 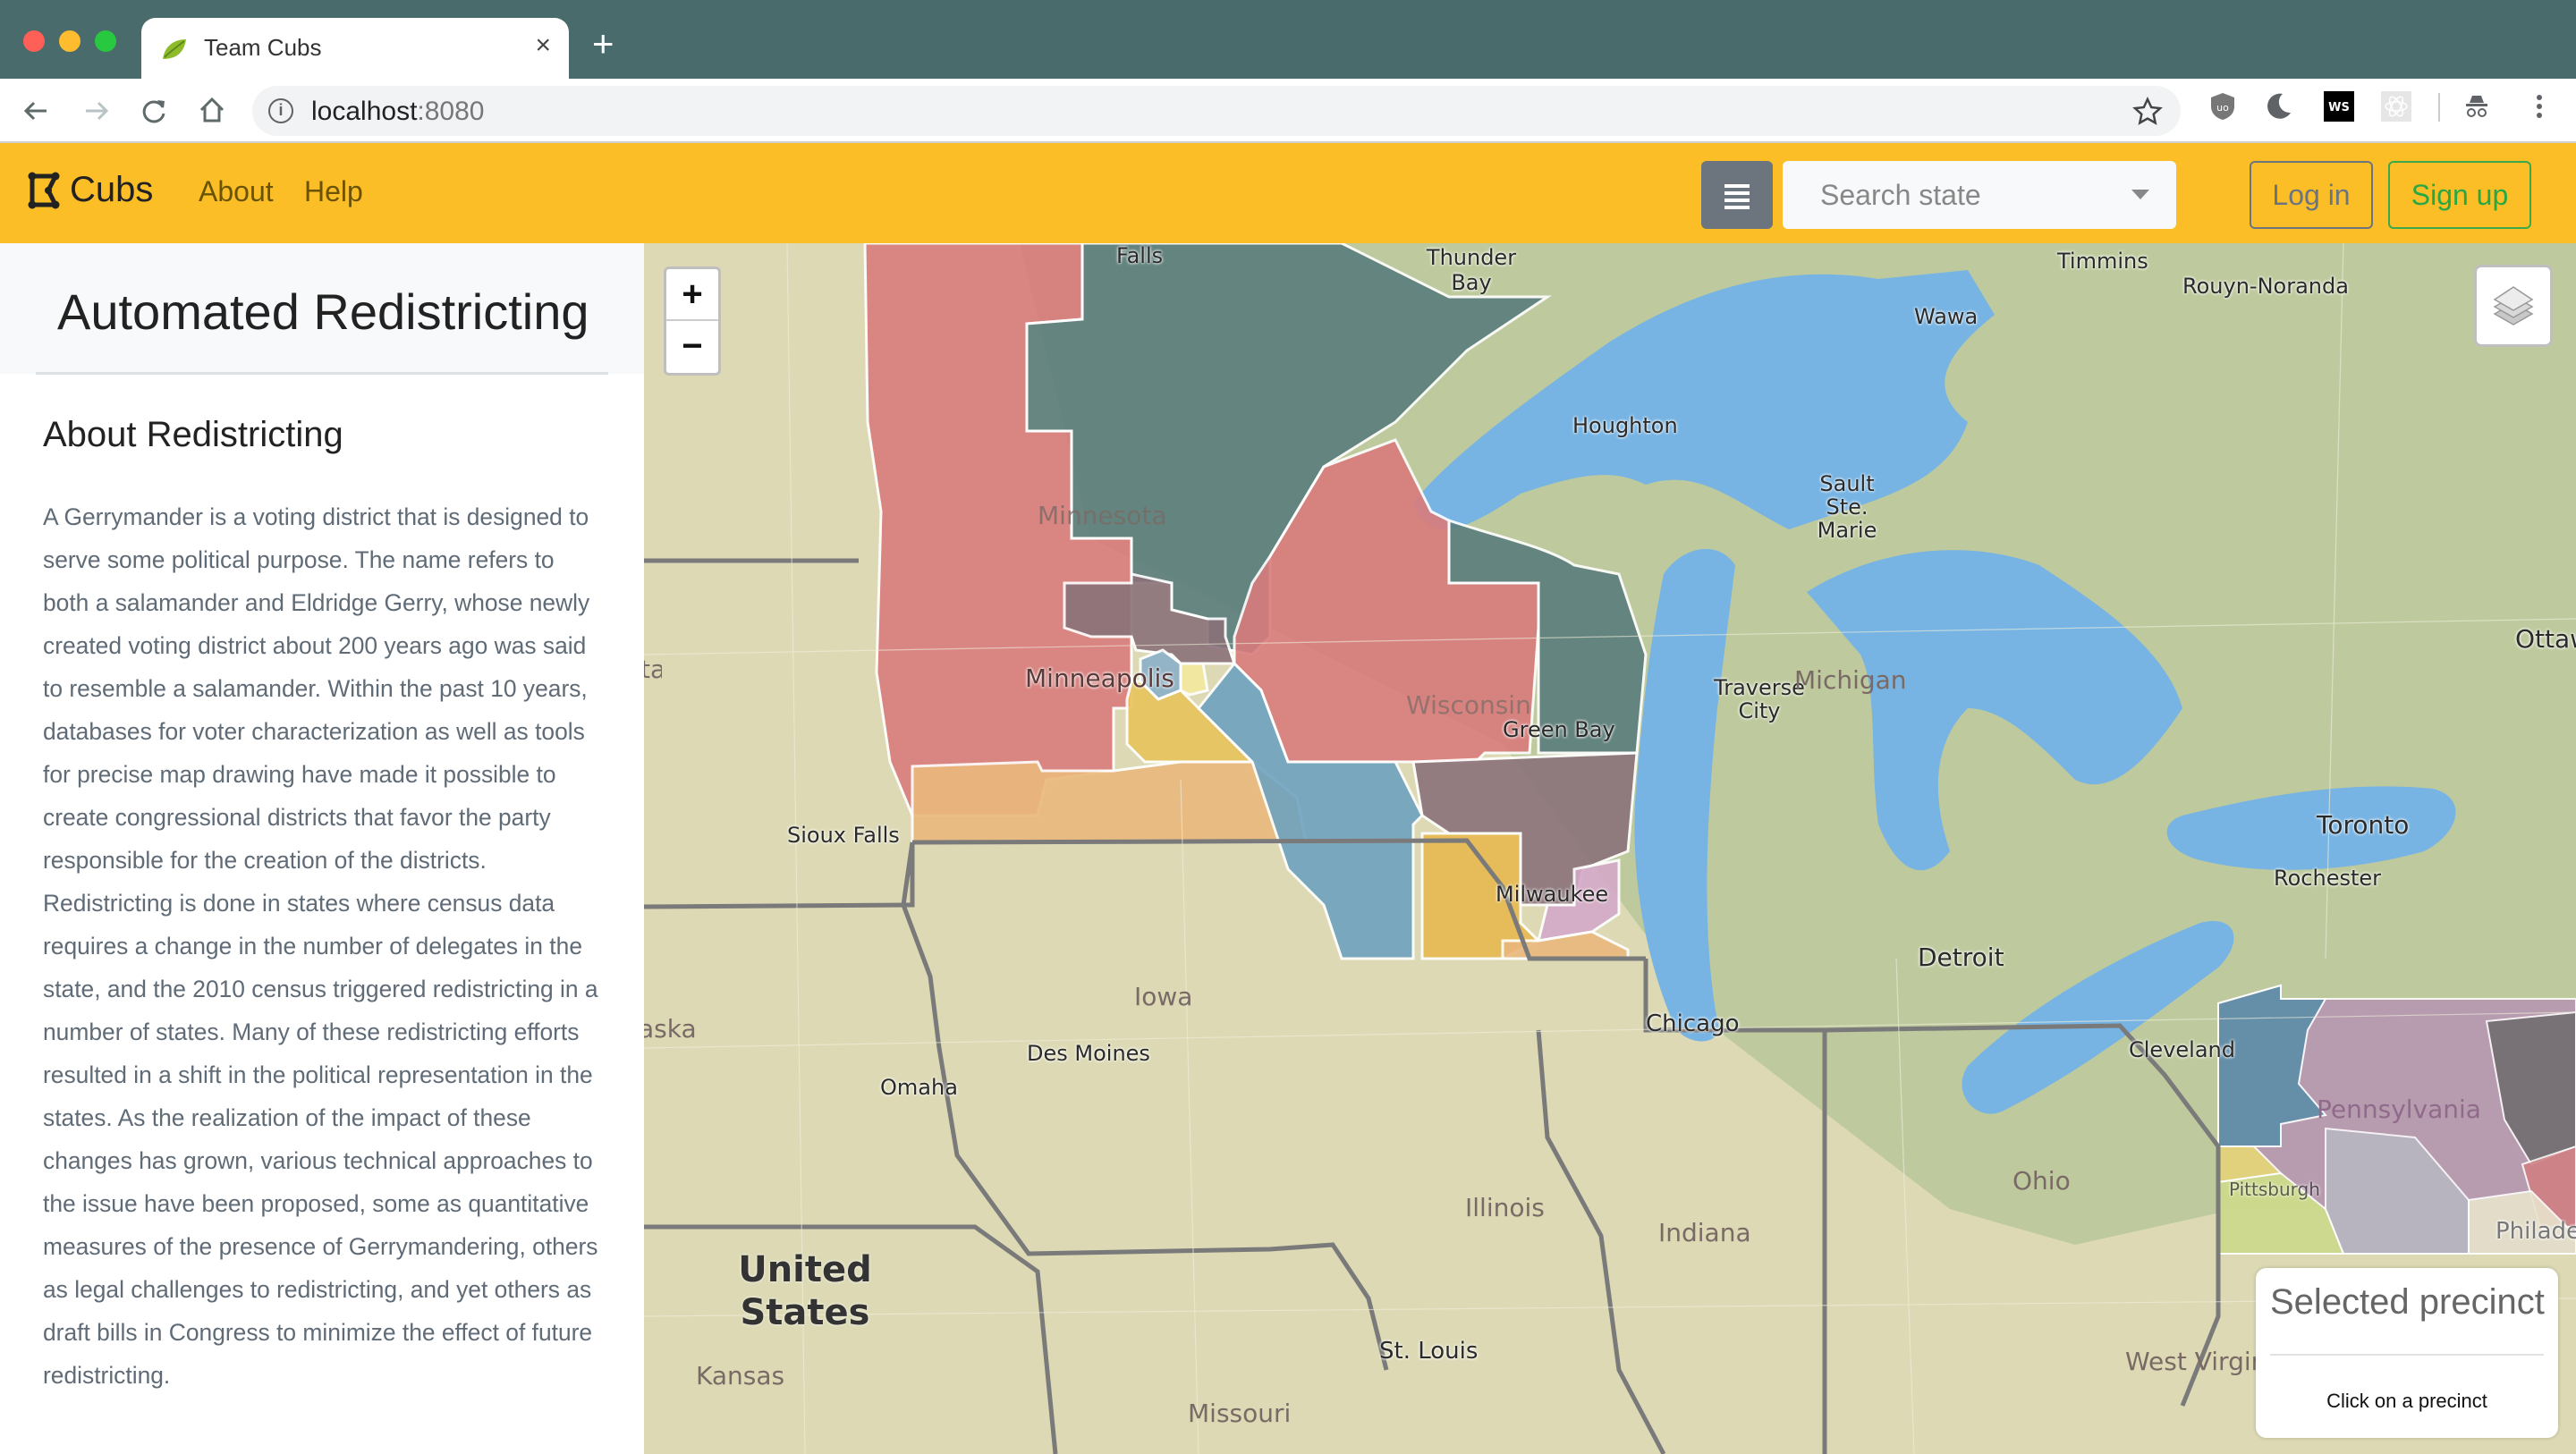 I want to click on ublock-icon: uo, so click(x=2222, y=107).